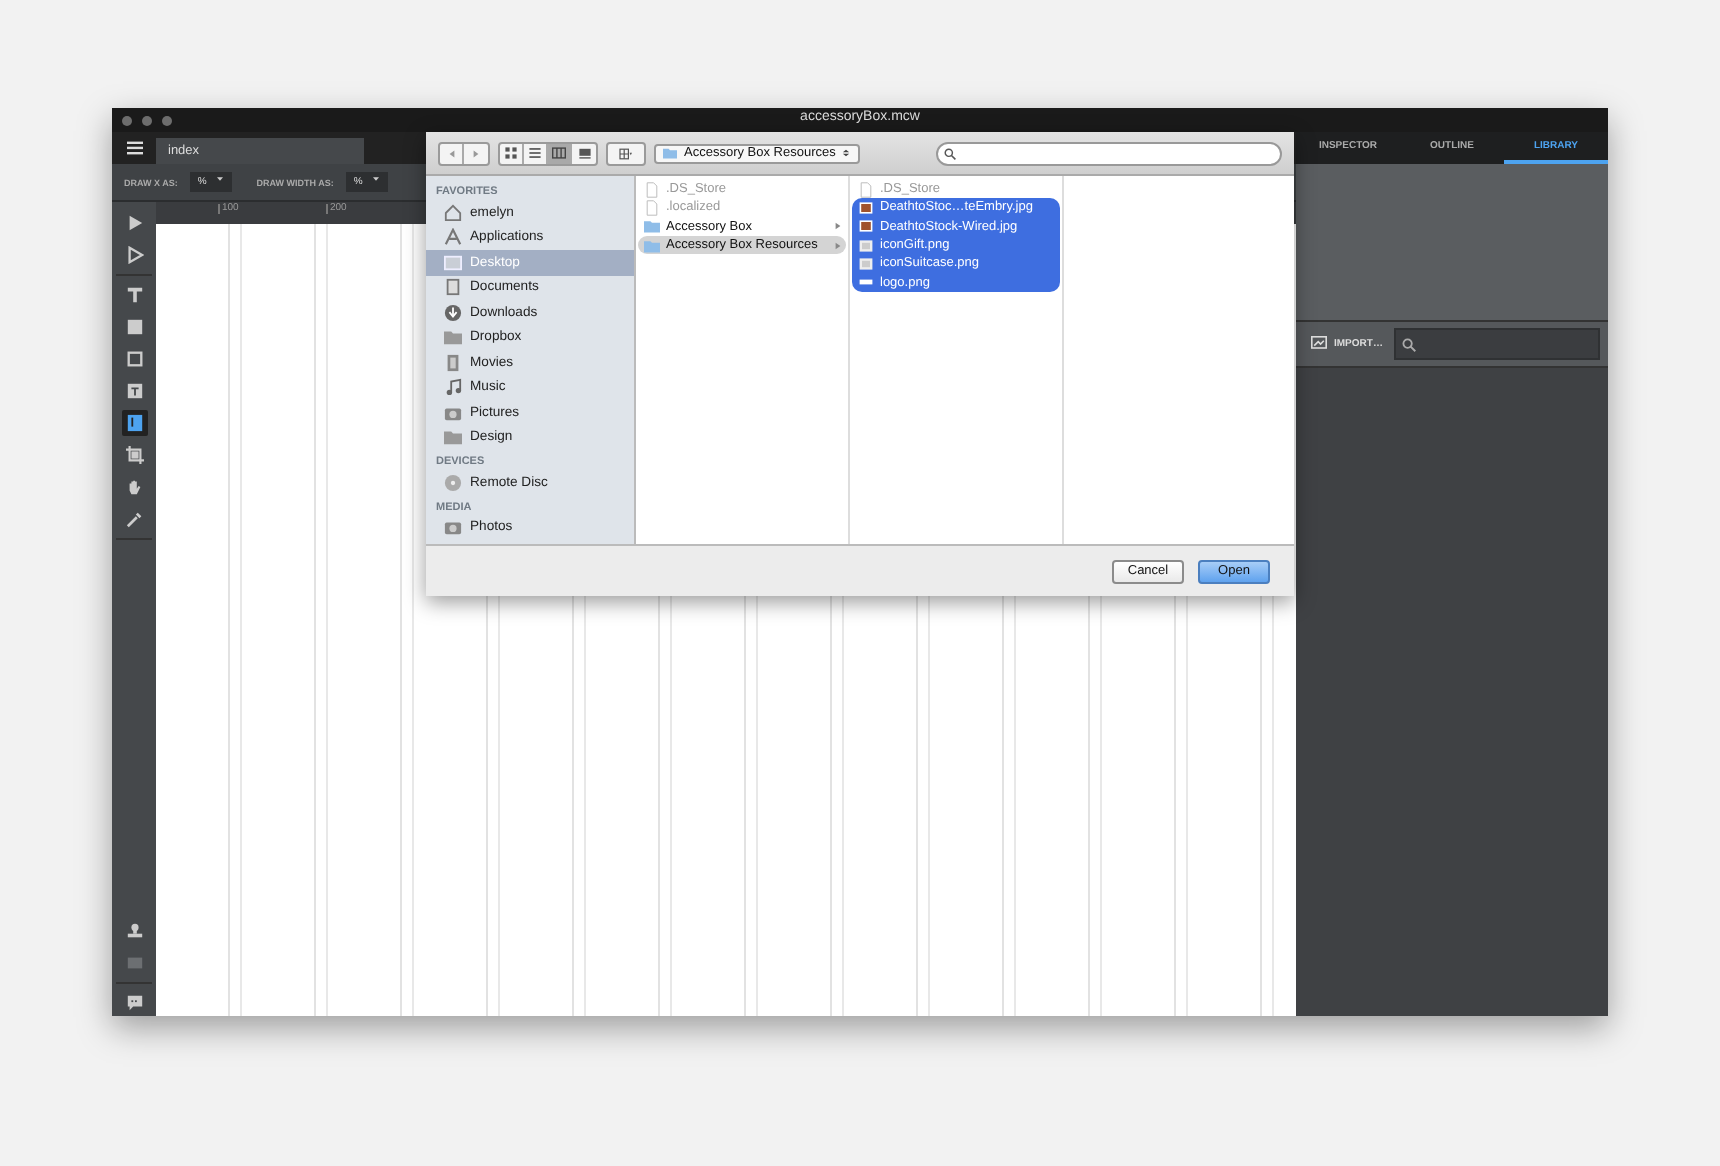  What do you see at coordinates (453, 362) in the screenshot?
I see `film-icon` at bounding box center [453, 362].